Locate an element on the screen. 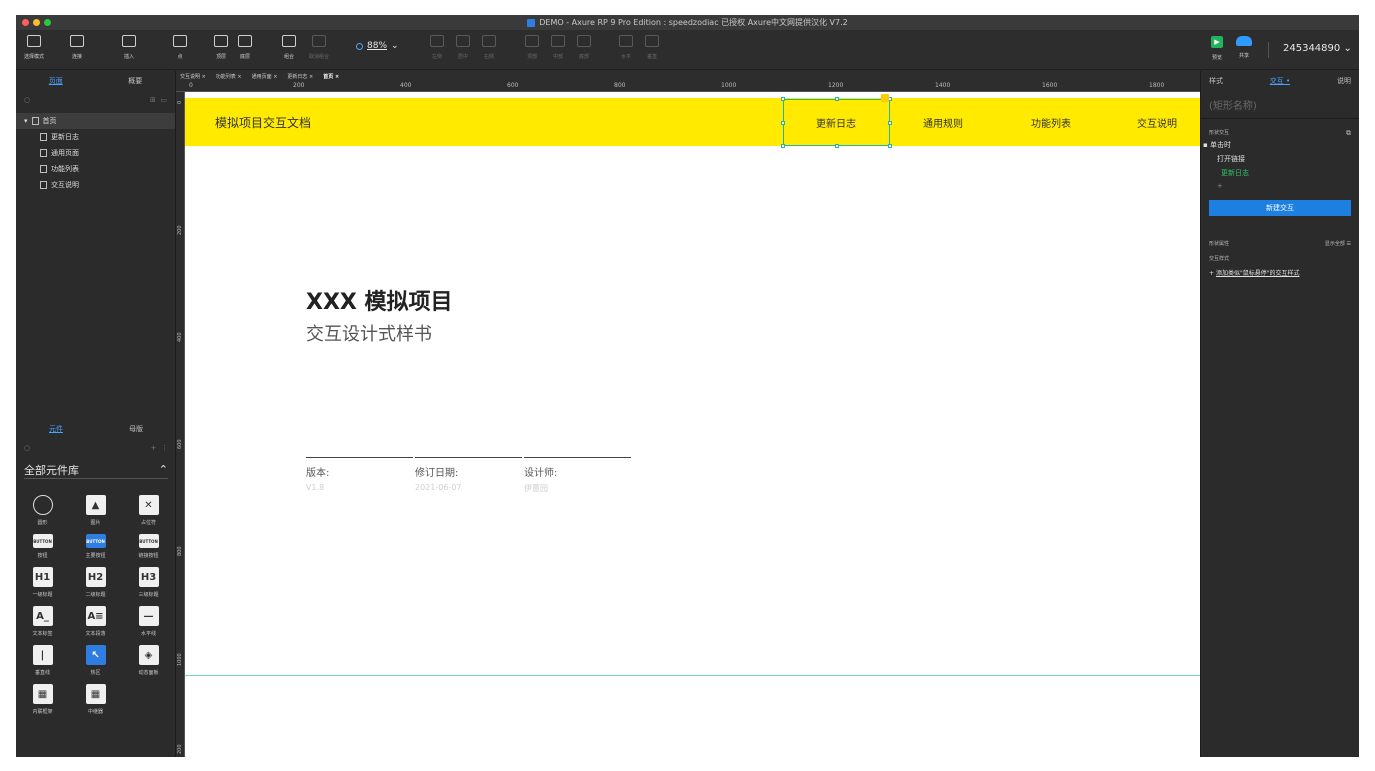  widget-label: 内联框架 is located at coordinates (42, 712).